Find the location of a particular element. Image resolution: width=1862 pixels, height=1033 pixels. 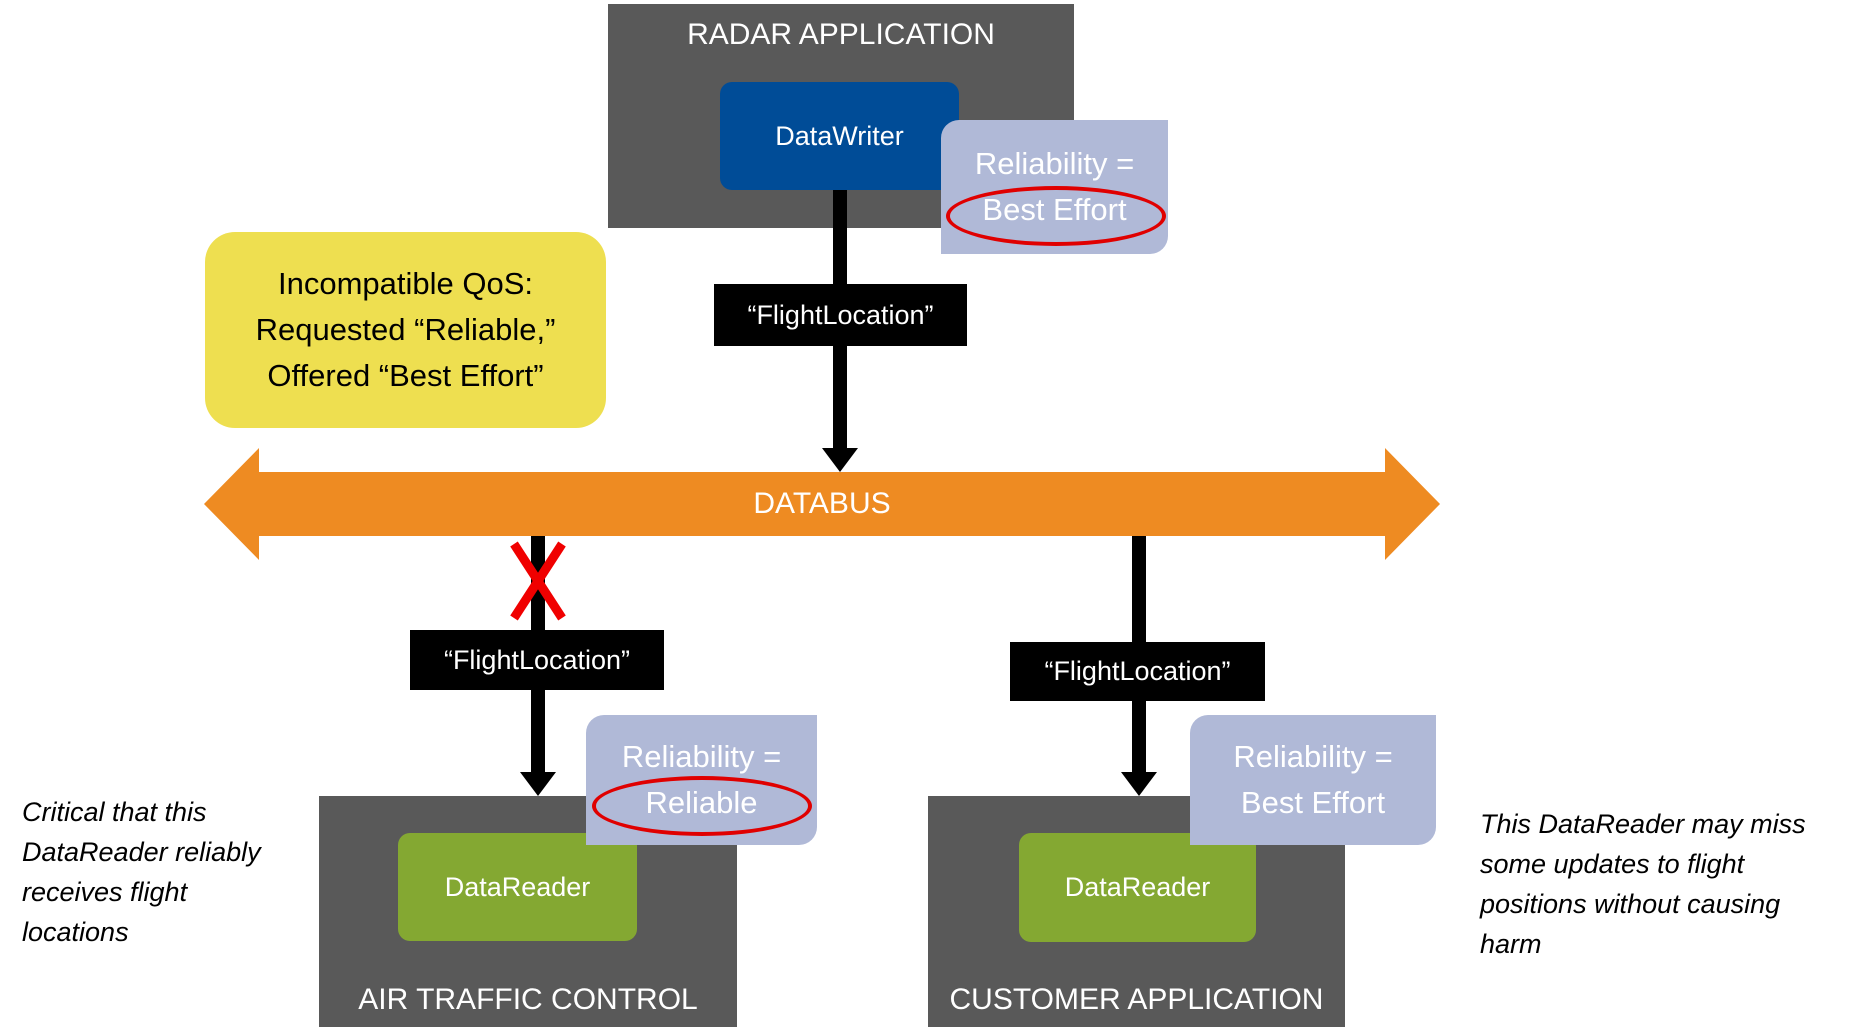

warning-line: Requested “Reliable,” is located at coordinates (405, 329).